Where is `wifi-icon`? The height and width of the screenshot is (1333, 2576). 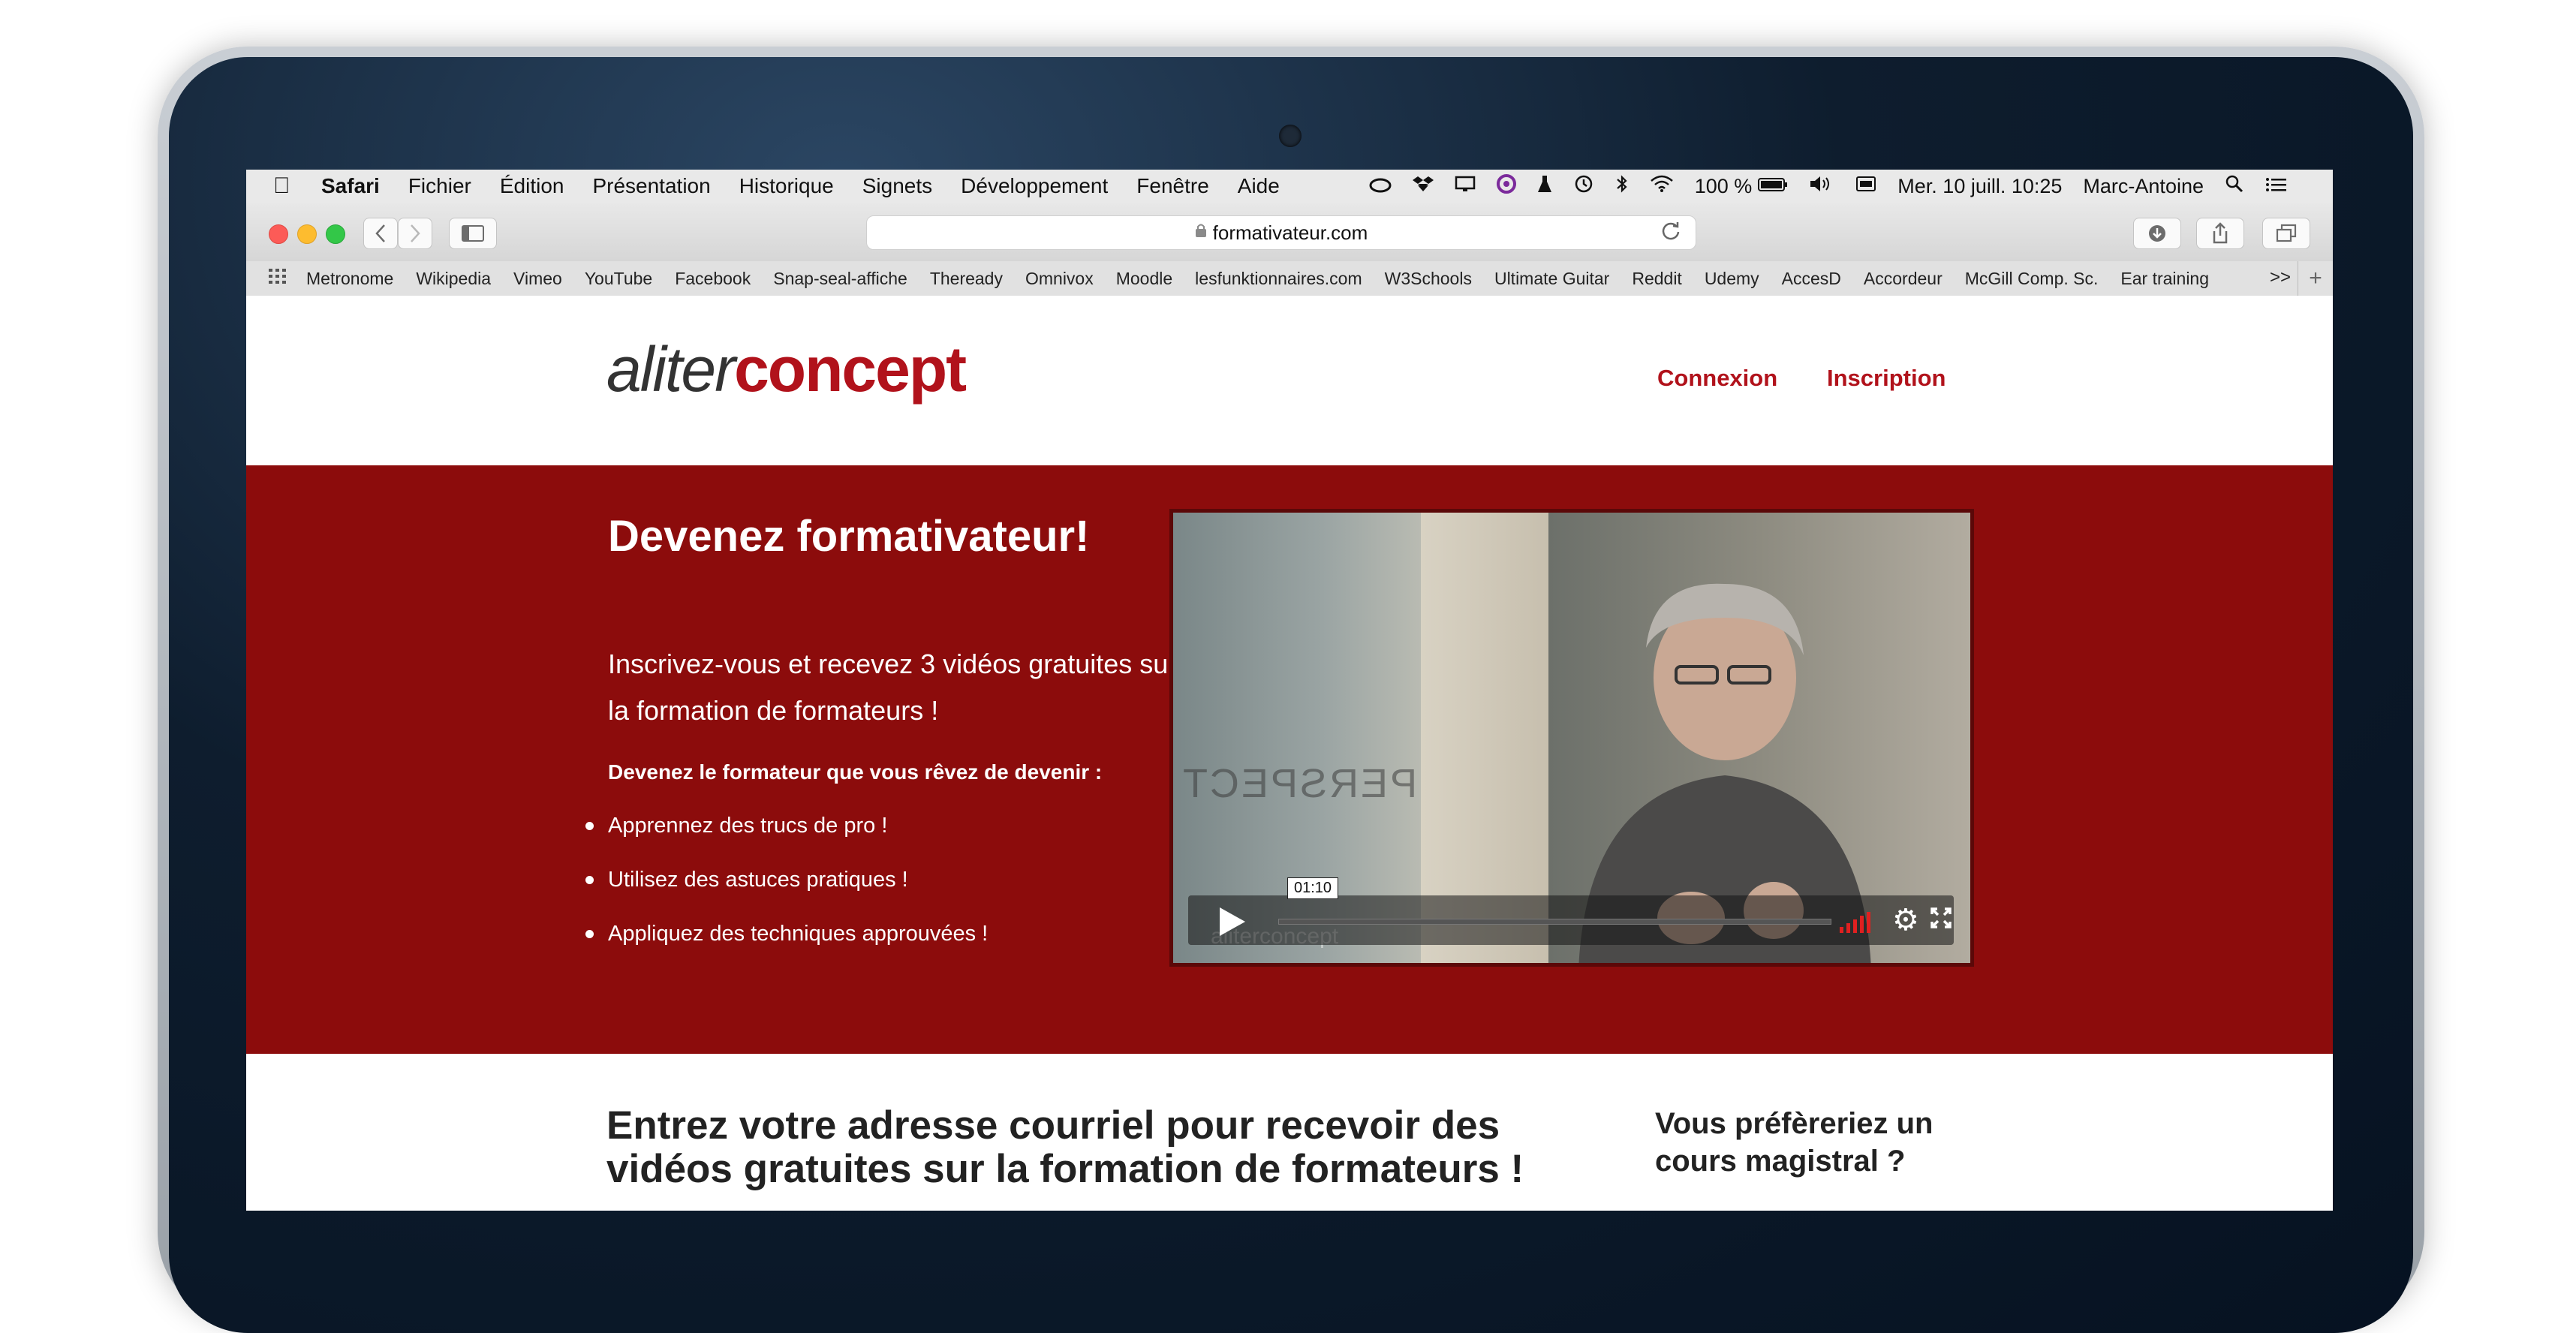 wifi-icon is located at coordinates (1662, 187).